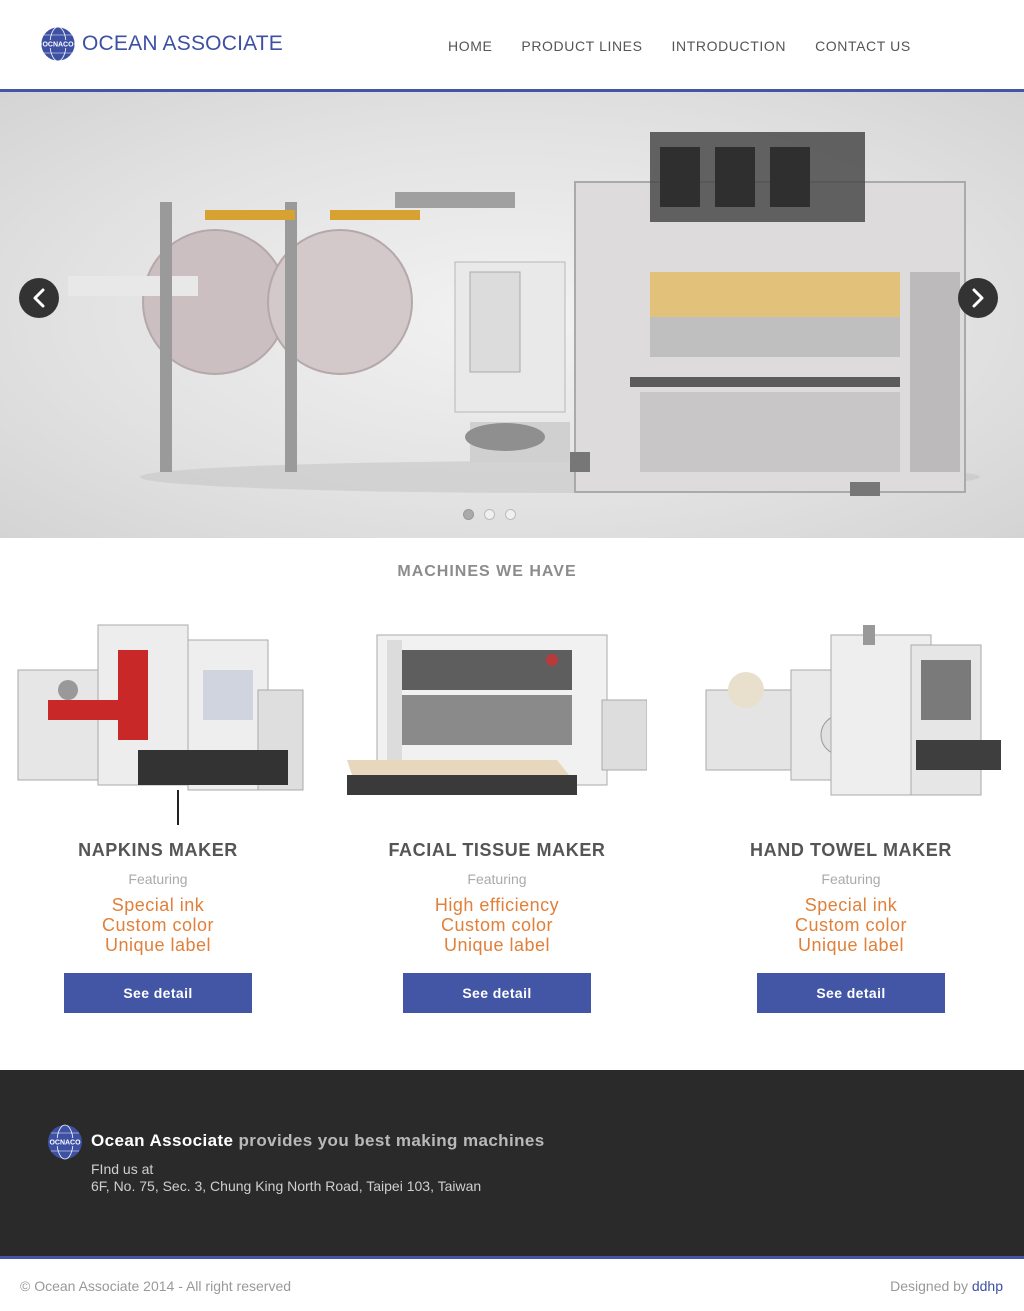 The width and height of the screenshot is (1024, 1311). Describe the element at coordinates (470, 46) in the screenshot. I see `nav-item-home: HOME` at that location.